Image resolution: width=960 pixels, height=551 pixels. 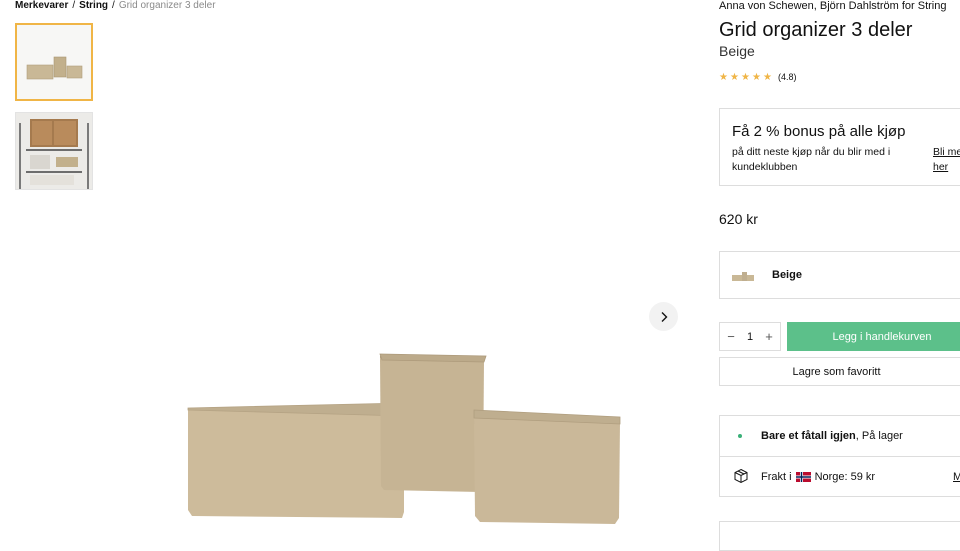 I want to click on shipping-row: Frakt i Norge: 59 kr M, so click(x=840, y=477).